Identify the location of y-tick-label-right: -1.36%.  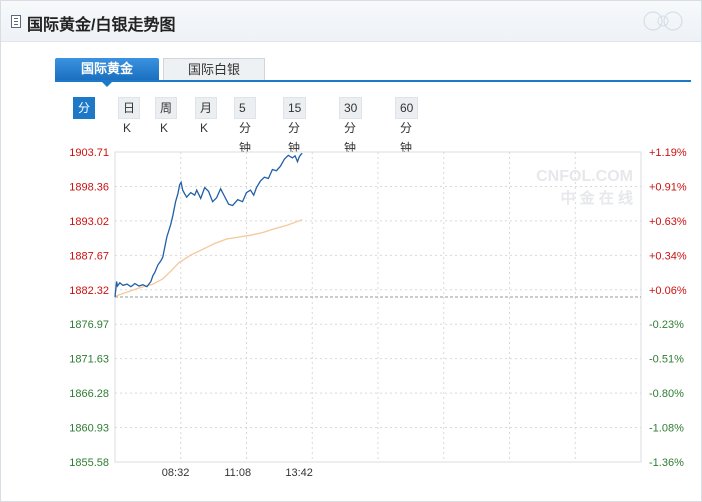
(666, 463).